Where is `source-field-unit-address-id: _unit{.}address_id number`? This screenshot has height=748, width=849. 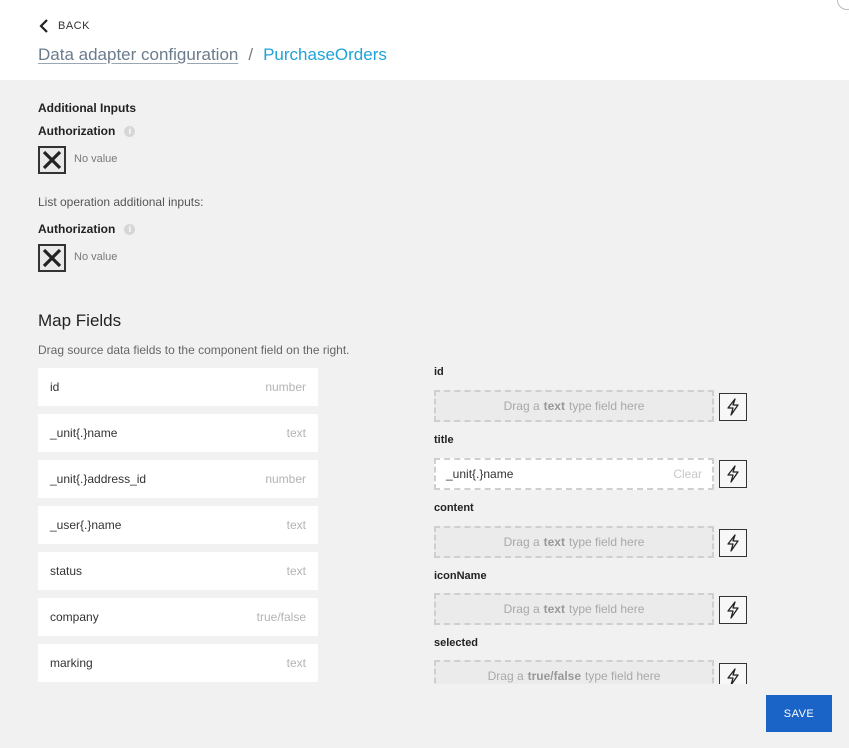 source-field-unit-address-id: _unit{.}address_id number is located at coordinates (178, 479).